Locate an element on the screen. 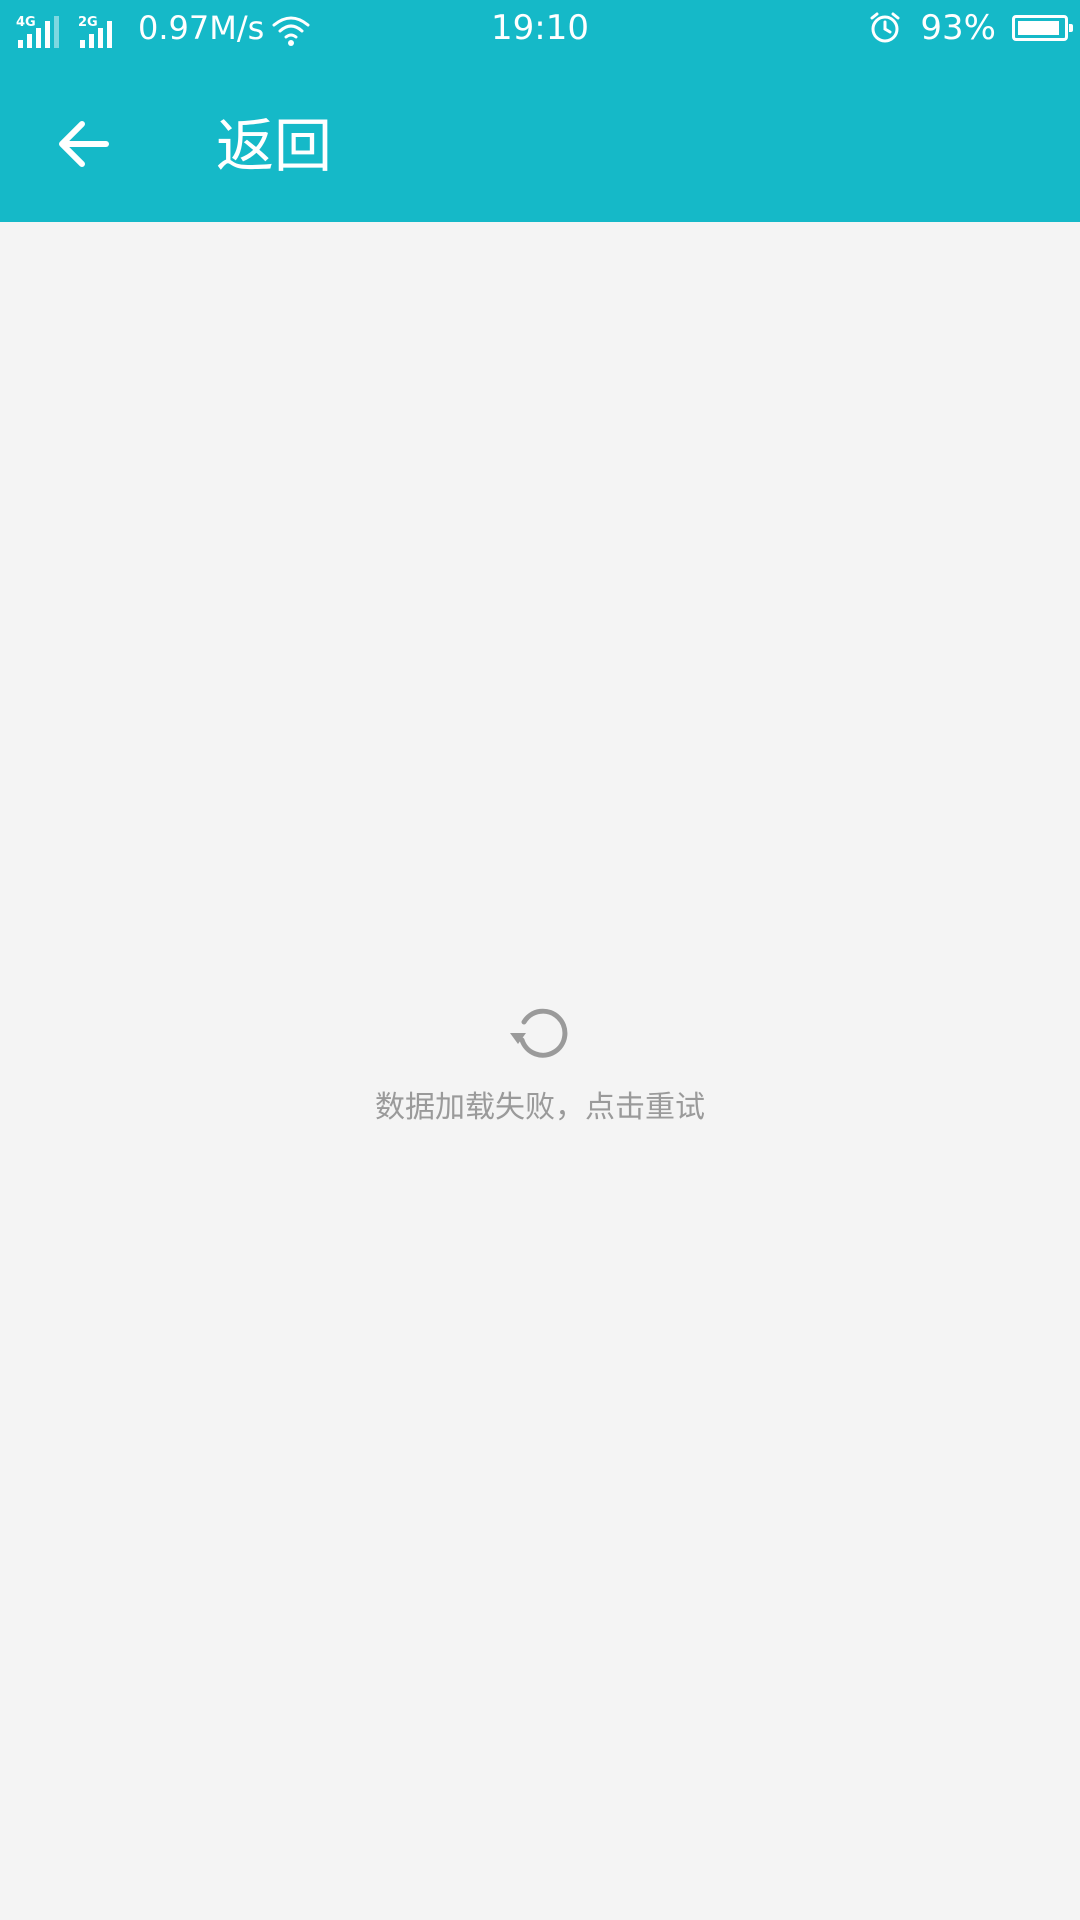 The width and height of the screenshot is (1080, 1920). page-title: 返回 is located at coordinates (274, 146).